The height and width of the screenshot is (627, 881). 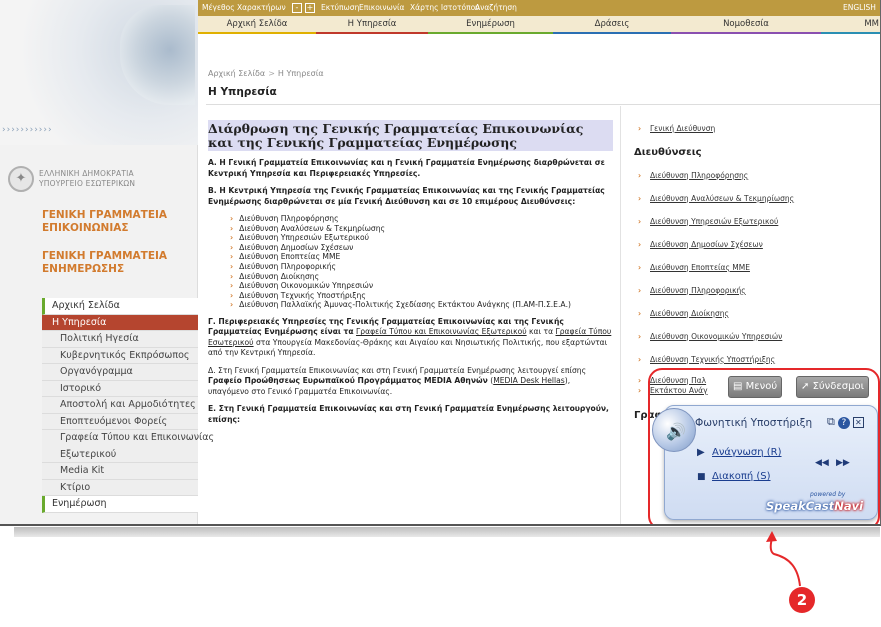 I want to click on list-item: Διεύθυνση Πληροφορικής, so click(x=421, y=267).